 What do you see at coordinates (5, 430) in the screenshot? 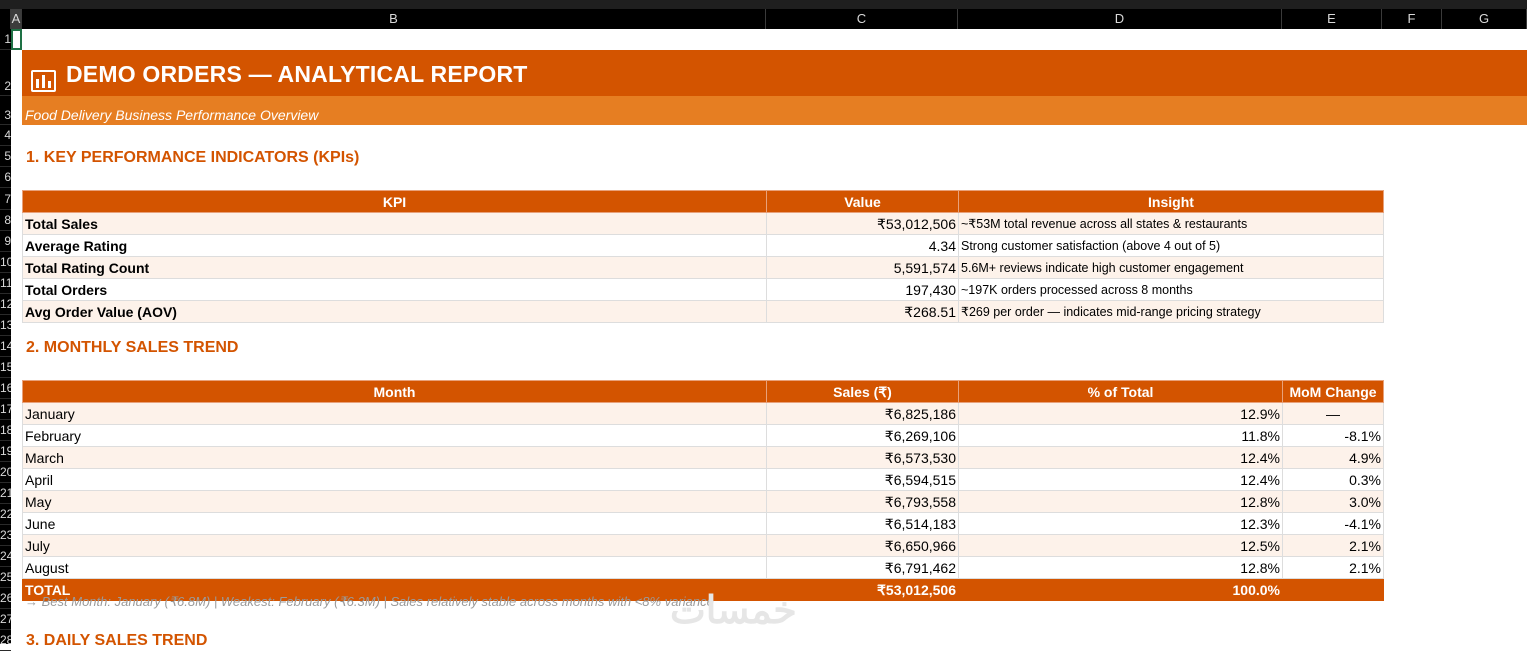
I see `row-header: 18` at bounding box center [5, 430].